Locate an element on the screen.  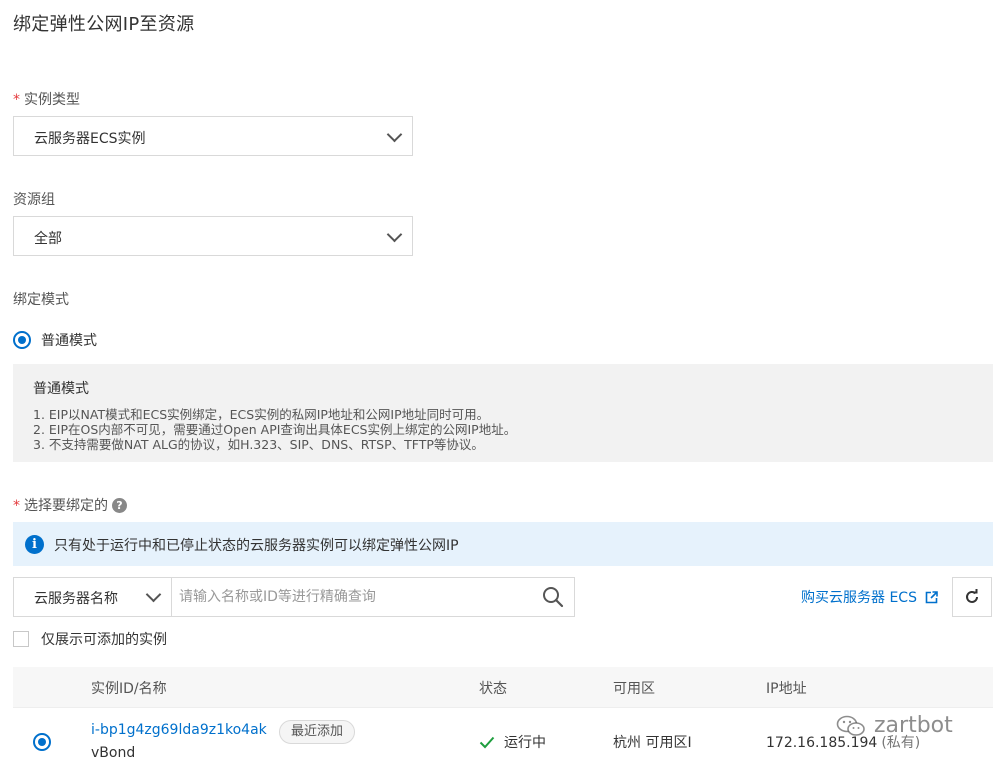
select-bind-label: * 选择要绑定的? is located at coordinates (70, 505).